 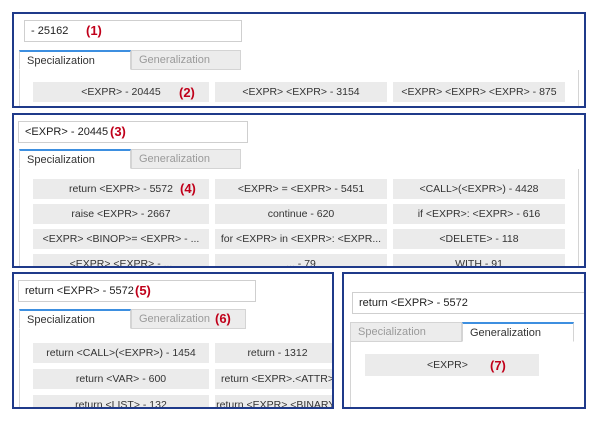 I want to click on result-item: if <EXPR>: <EXPR> - 616, so click(x=479, y=214).